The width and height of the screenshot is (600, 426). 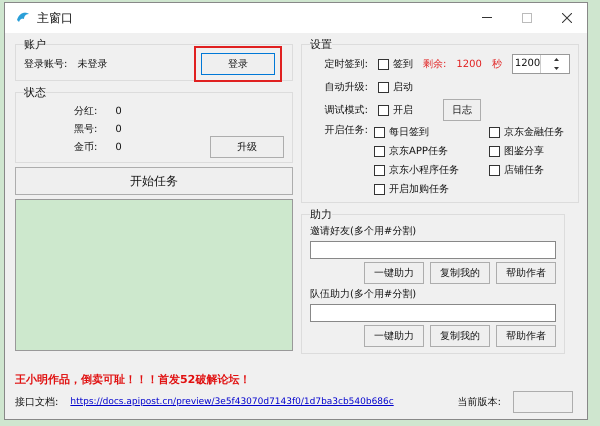 What do you see at coordinates (86, 129) in the screenshot?
I see `status-label: 黑号:` at bounding box center [86, 129].